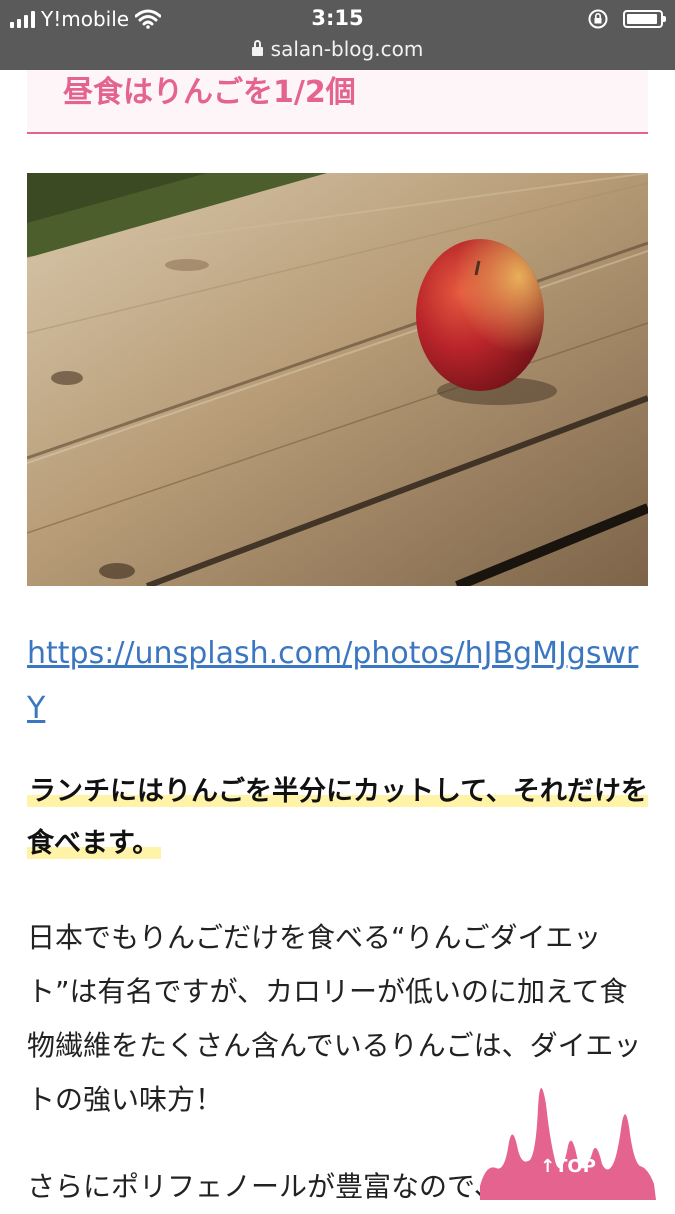  I want to click on battery-icon, so click(644, 19).